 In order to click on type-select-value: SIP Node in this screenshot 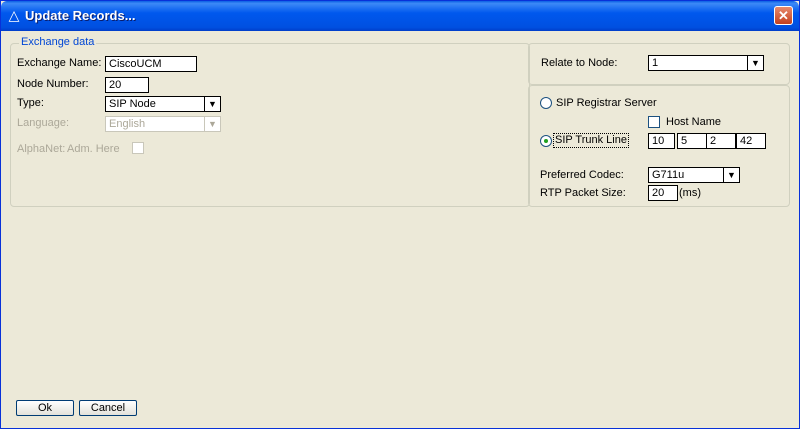, I will do `click(132, 104)`.